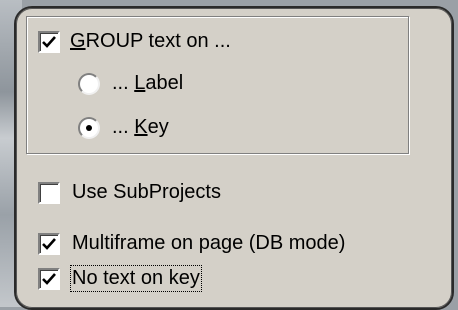 This screenshot has height=310, width=458. Describe the element at coordinates (136, 278) in the screenshot. I see `no-text-on-key-label: No text on key` at that location.